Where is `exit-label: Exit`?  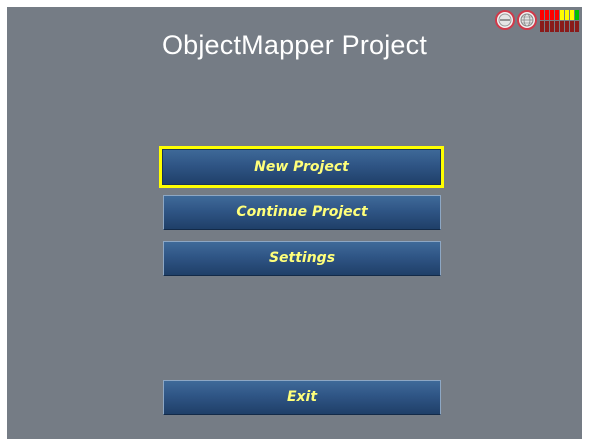
exit-label: Exit is located at coordinates (302, 397).